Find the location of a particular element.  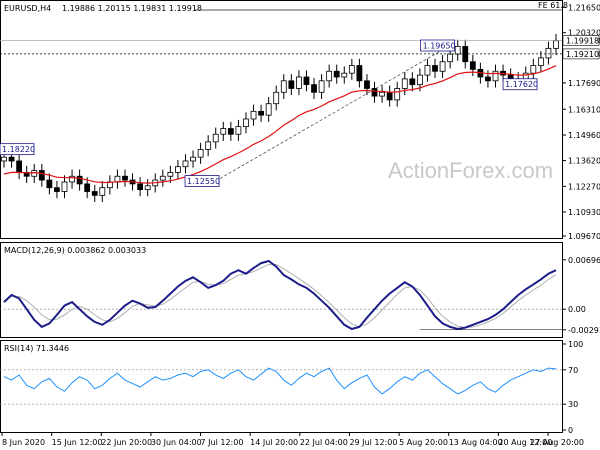

ohlc-label: 1.19886 1.20115 1.19831 1.19918 is located at coordinates (132, 8).